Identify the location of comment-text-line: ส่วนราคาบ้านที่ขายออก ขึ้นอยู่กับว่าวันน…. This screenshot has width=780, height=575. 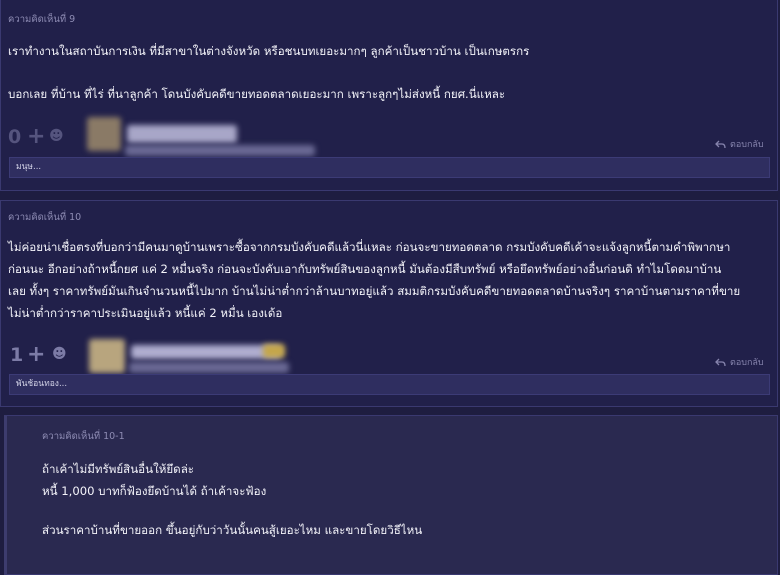
(232, 530).